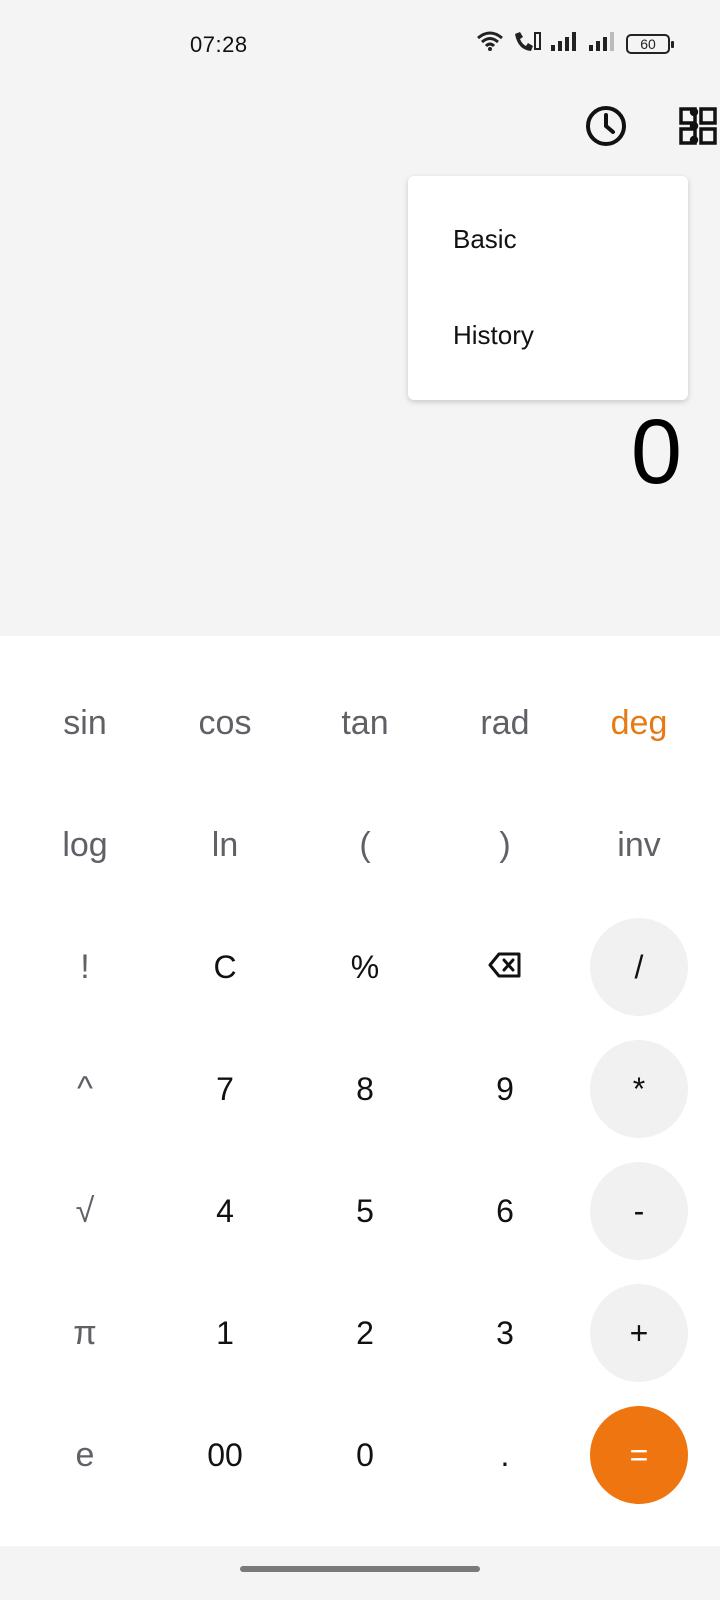 The image size is (720, 1600). Describe the element at coordinates (505, 1211) in the screenshot. I see `key-6: 6` at that location.